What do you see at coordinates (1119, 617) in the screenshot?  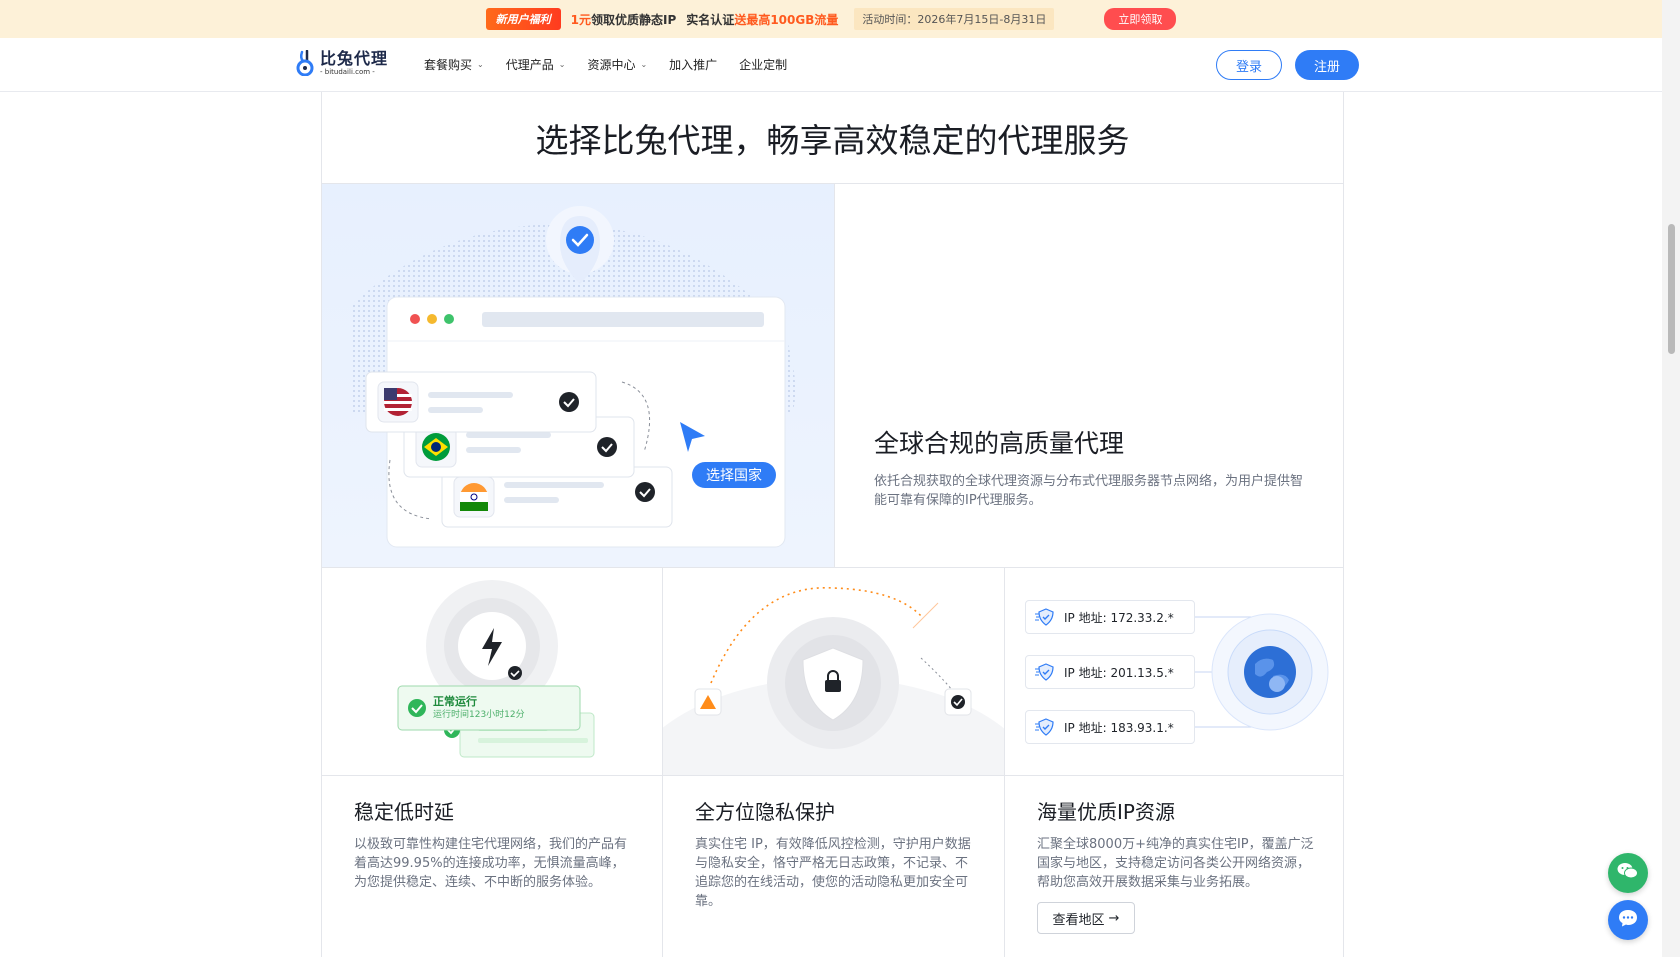 I see `ip-address: IP 地址: 172.33.2.*` at bounding box center [1119, 617].